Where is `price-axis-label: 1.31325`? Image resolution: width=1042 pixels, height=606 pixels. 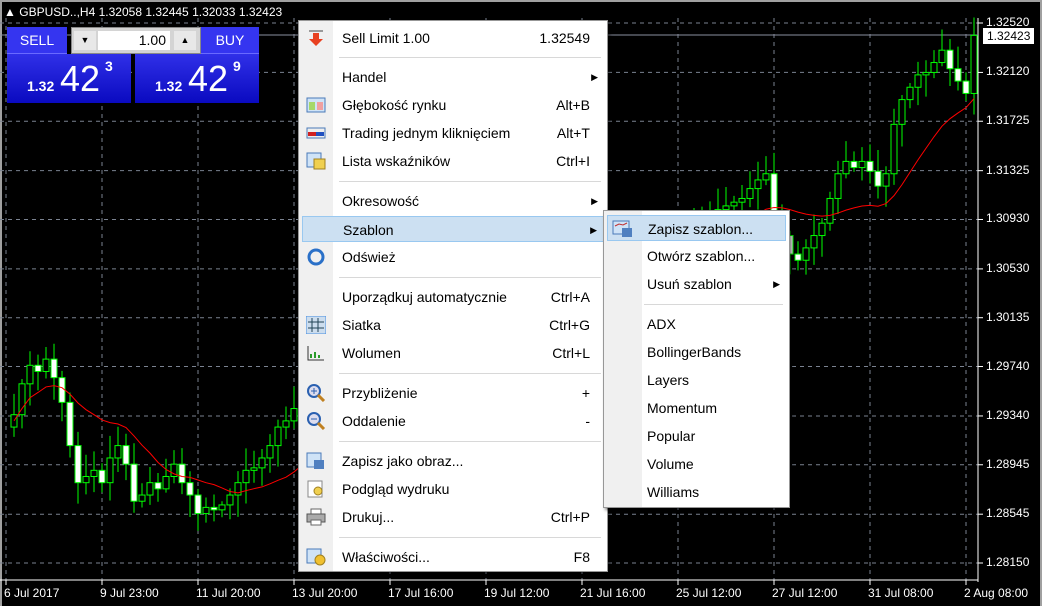
price-axis-label: 1.31325 is located at coordinates (1008, 169).